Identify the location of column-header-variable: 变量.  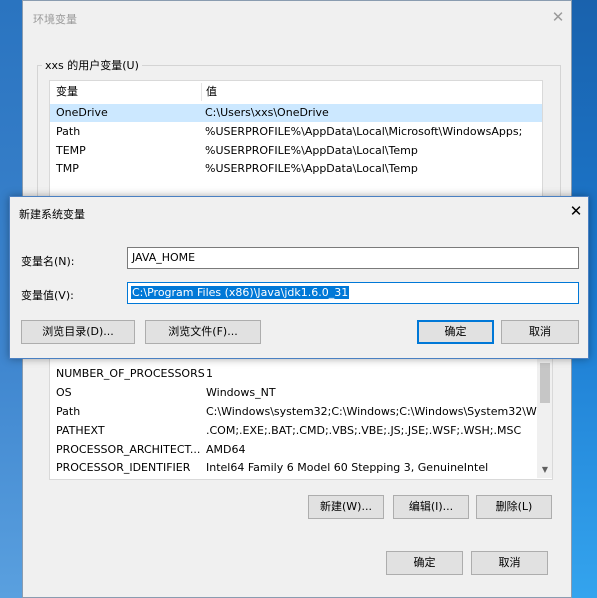
(67, 92).